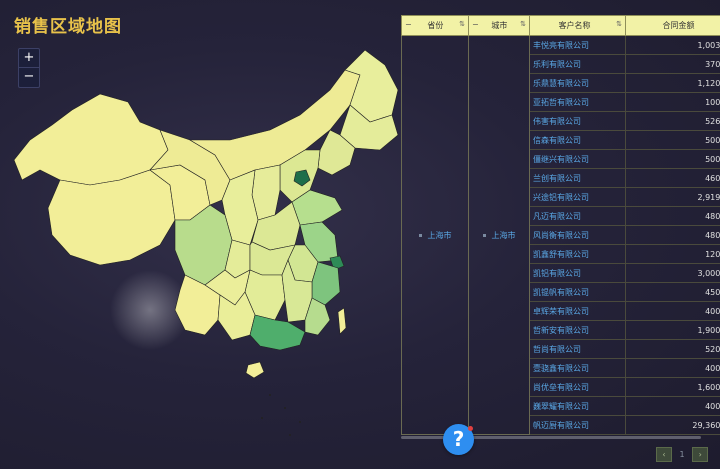 The width and height of the screenshot is (720, 469). What do you see at coordinates (578, 330) in the screenshot?
I see `customer-name-cell: 哲新安有限公司` at bounding box center [578, 330].